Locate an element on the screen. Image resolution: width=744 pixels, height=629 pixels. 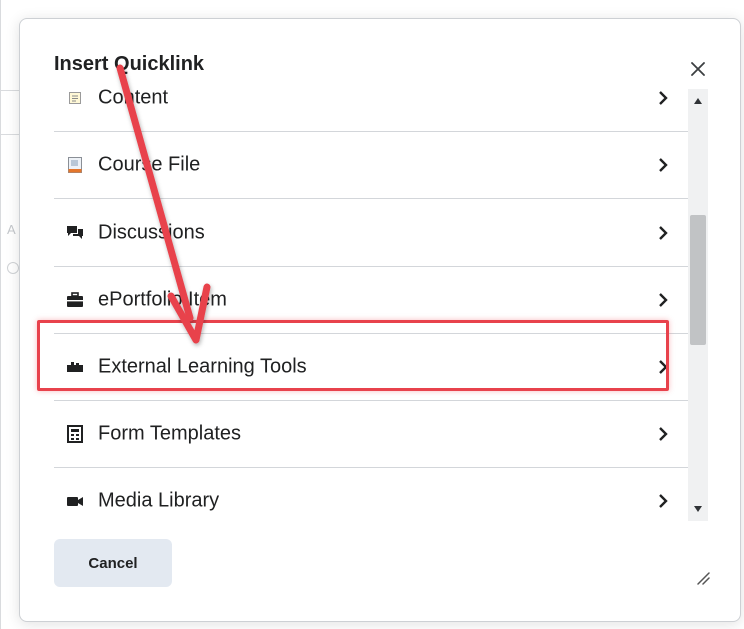
list-item-content: Content is located at coordinates (371, 107).